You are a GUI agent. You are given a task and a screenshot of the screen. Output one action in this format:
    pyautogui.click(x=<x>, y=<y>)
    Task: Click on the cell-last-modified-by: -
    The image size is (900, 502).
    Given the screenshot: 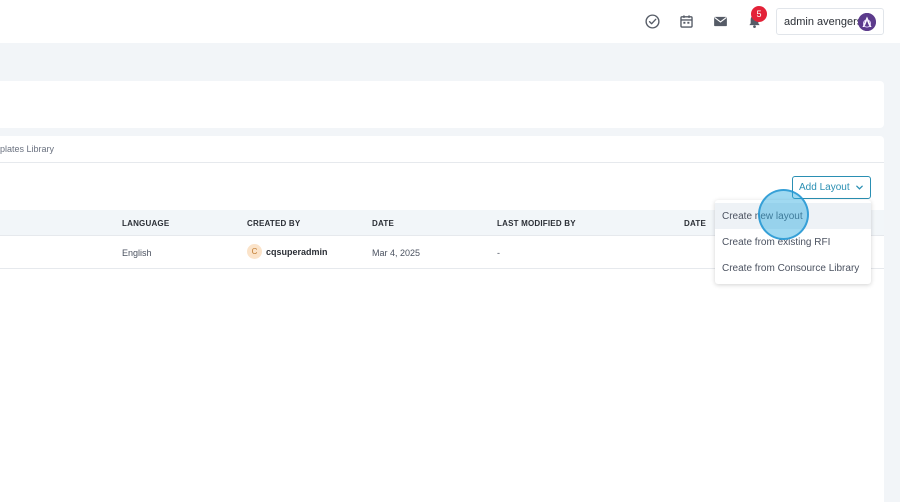 What is the action you would take?
    pyautogui.click(x=498, y=253)
    